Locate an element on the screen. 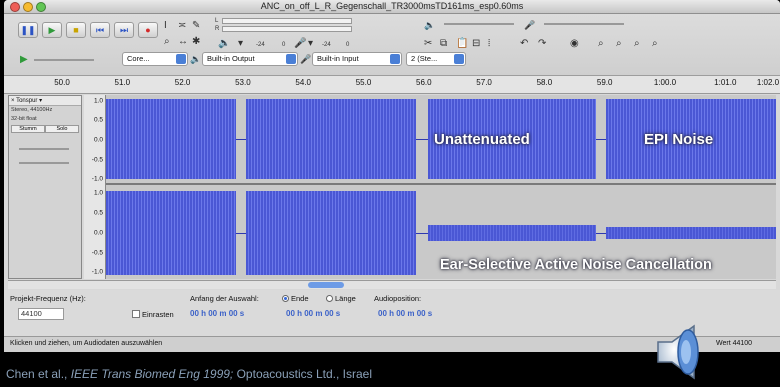 The width and height of the screenshot is (780, 387). envelope-tool-icon: ≍ is located at coordinates (182, 25).